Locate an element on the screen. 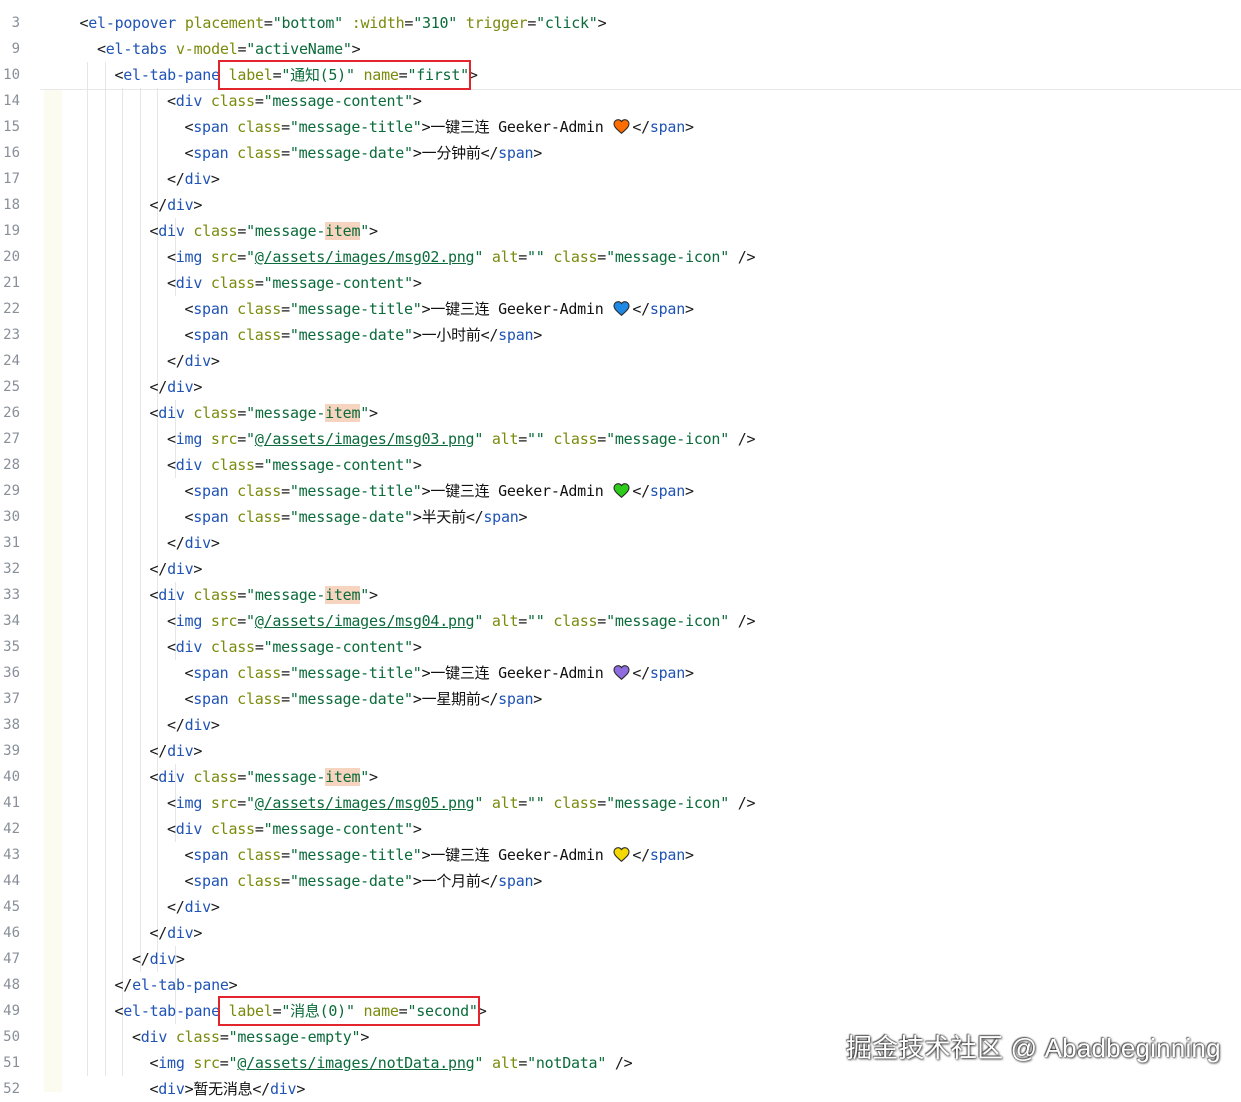 This screenshot has width=1241, height=1102. code-line: 25 </div> is located at coordinates (620, 387).